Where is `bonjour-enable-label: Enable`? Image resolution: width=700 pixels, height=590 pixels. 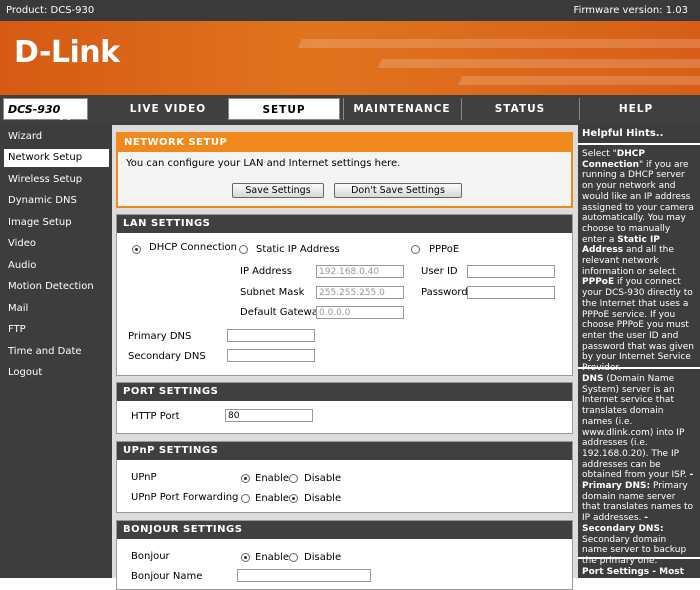
bonjour-enable-label: Enable is located at coordinates (272, 557).